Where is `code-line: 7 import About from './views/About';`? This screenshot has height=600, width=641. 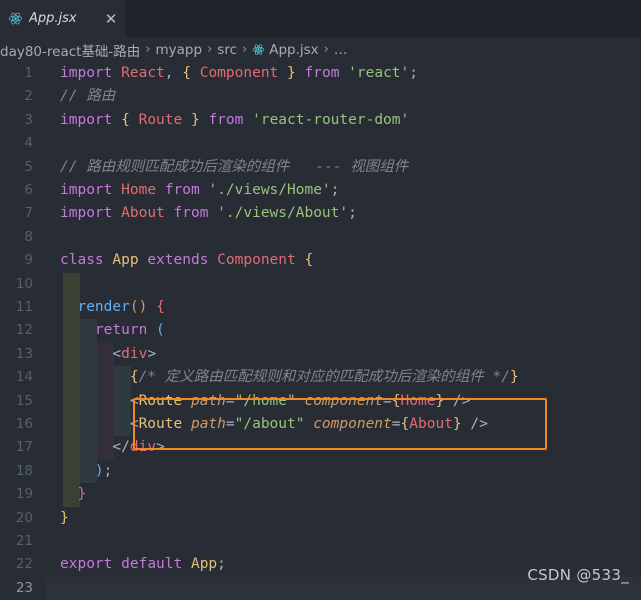
code-line: 7 import About from './views/About'; is located at coordinates (320, 213).